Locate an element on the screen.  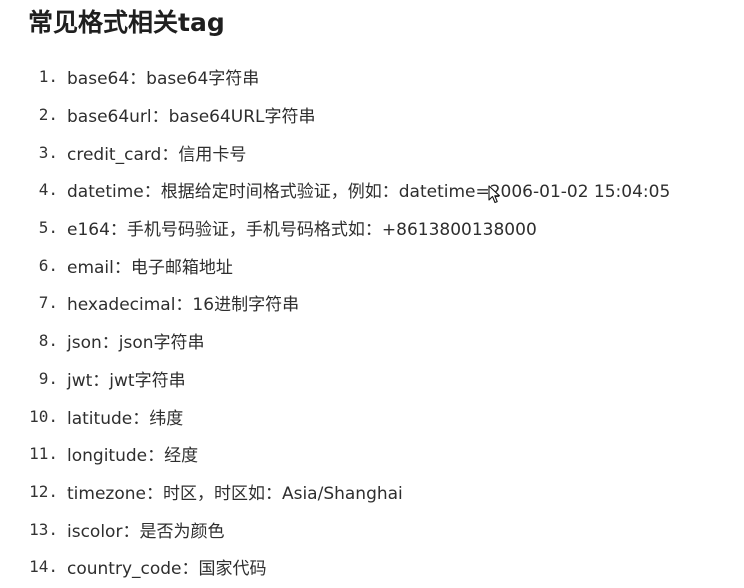
list-number: 5. is located at coordinates (48, 228).